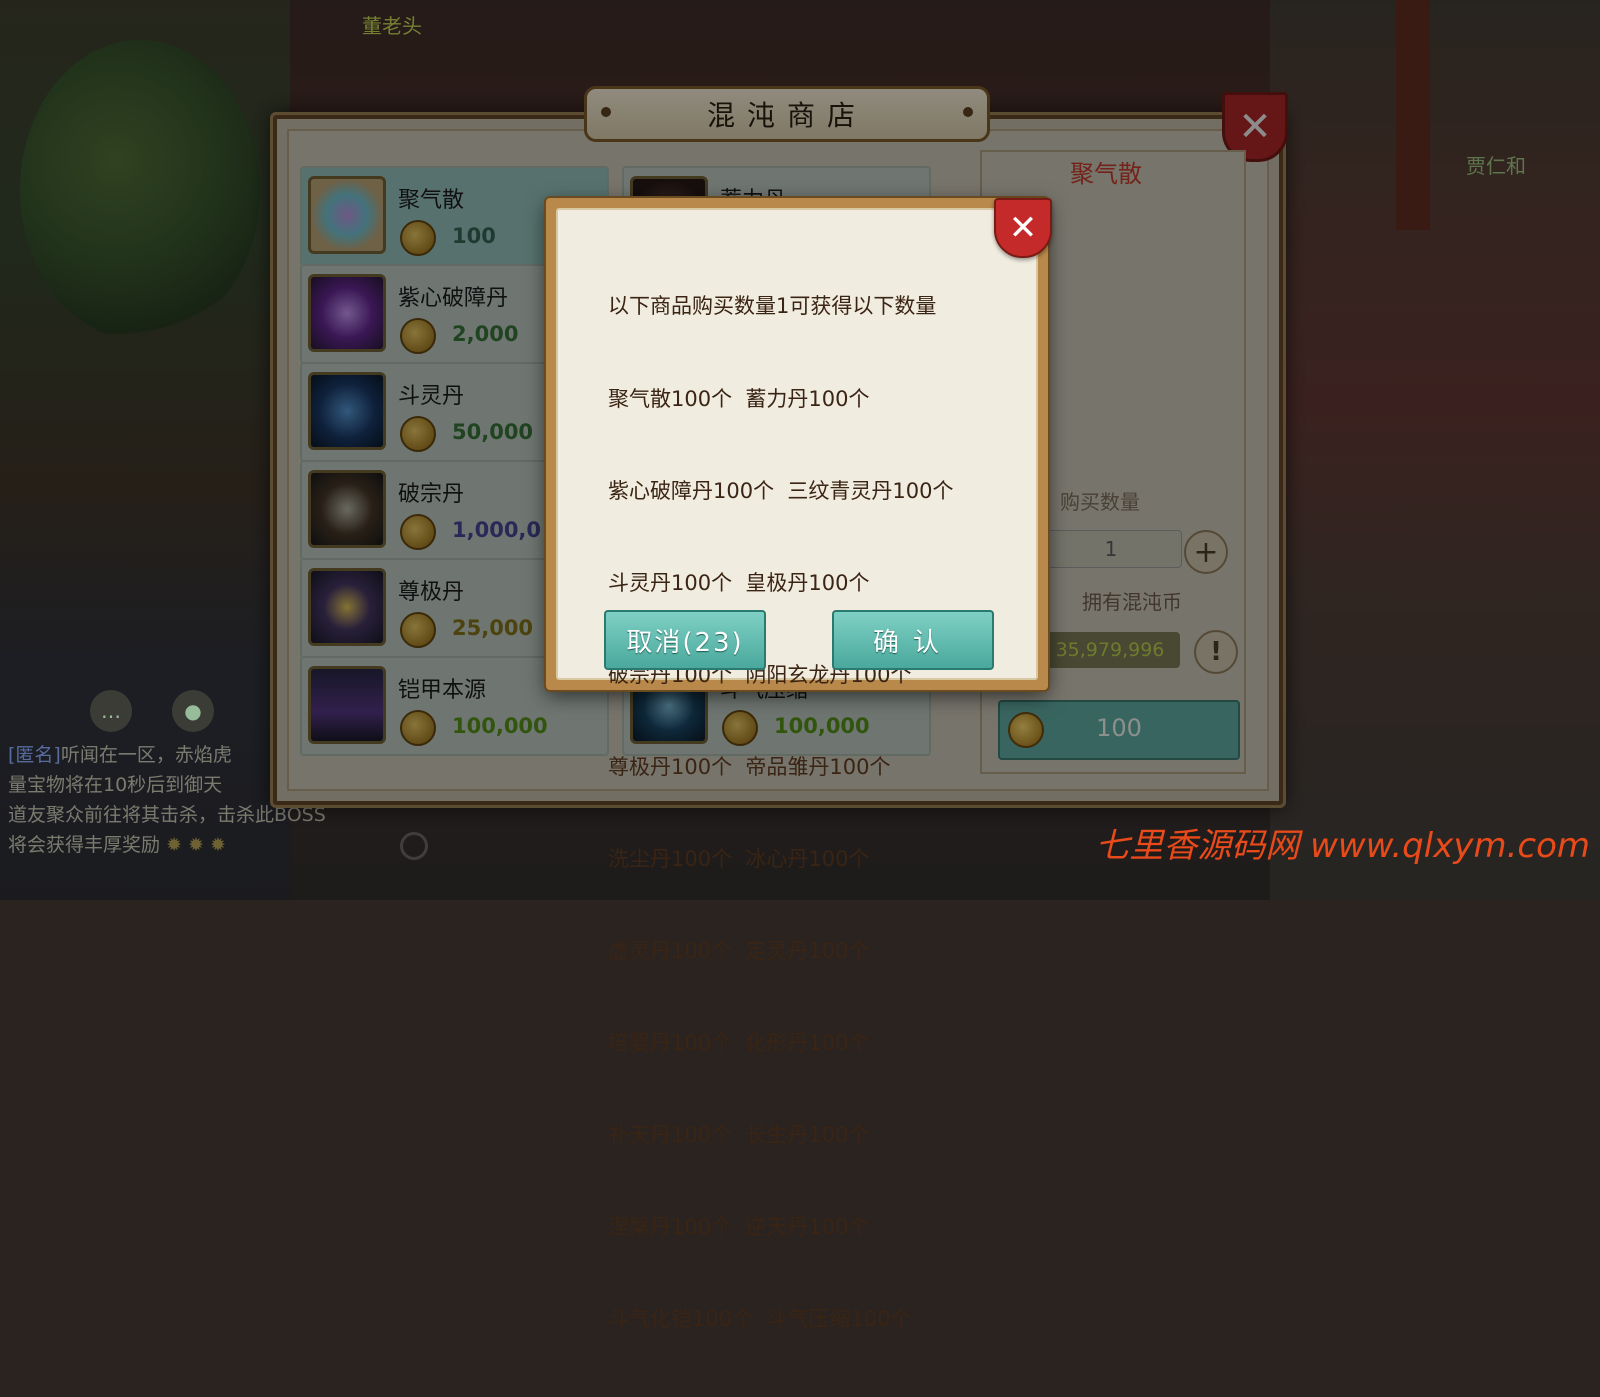 The image size is (1600, 1397). Describe the element at coordinates (749, 766) in the screenshot. I see `dialog-line: 尊极丹100个 帝品雏丹100个` at that location.